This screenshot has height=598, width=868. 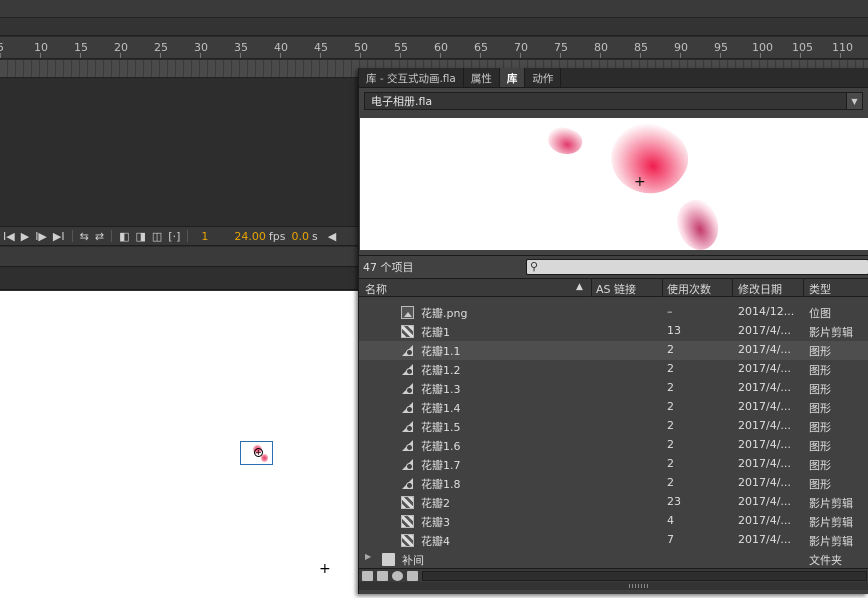 I want to click on new-folder-icon, so click(x=382, y=575).